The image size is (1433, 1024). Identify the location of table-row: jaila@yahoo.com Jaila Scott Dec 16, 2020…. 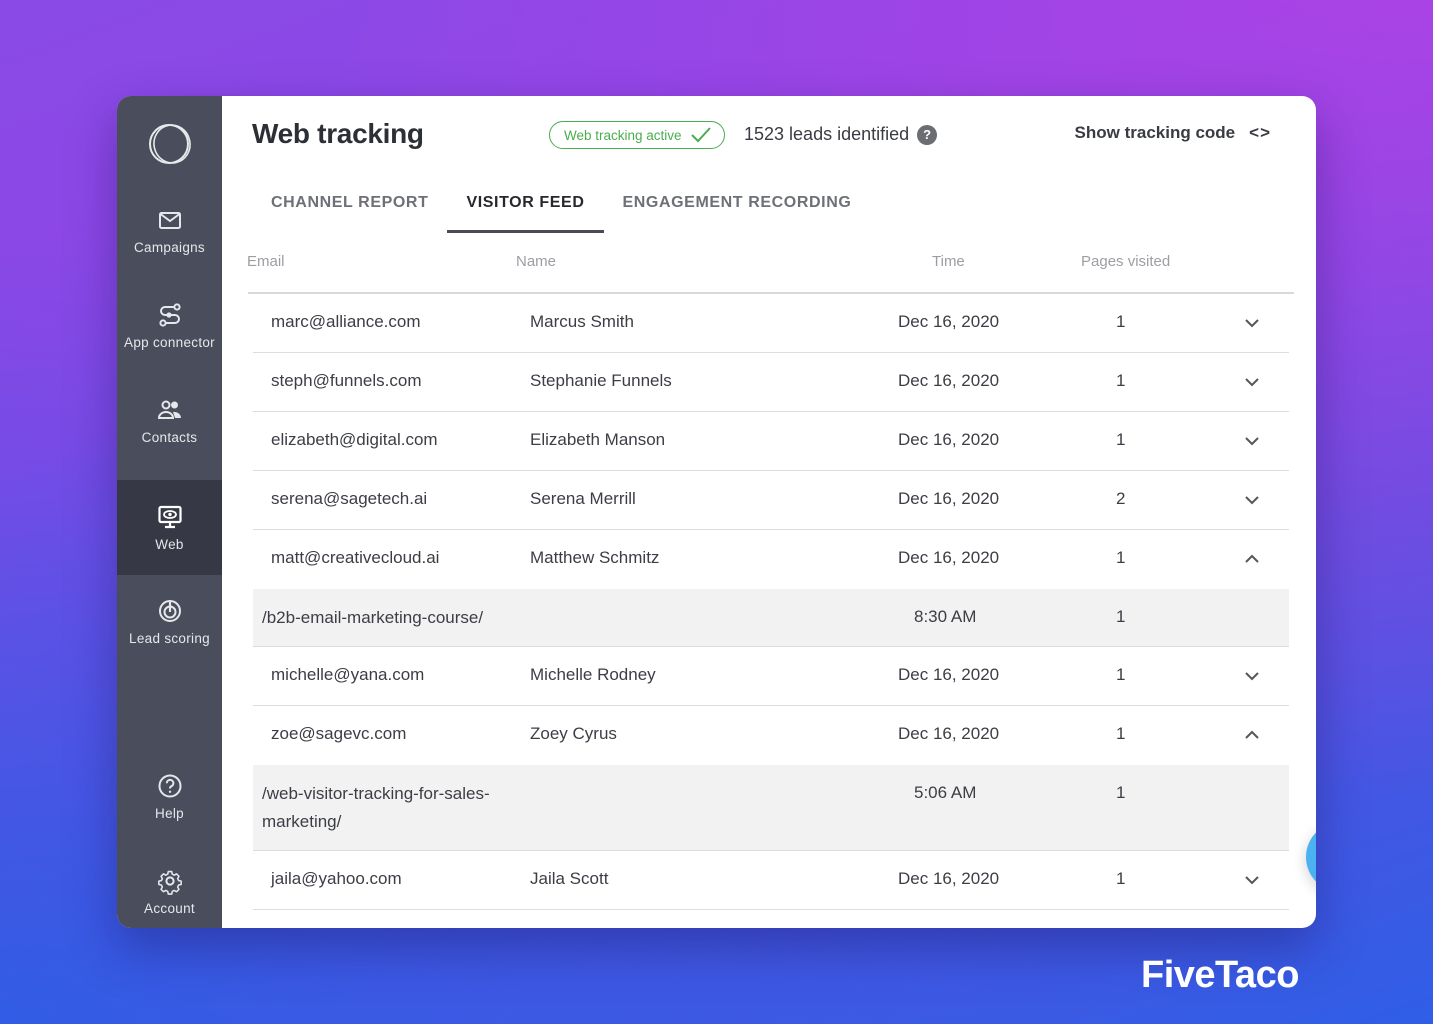
(771, 880).